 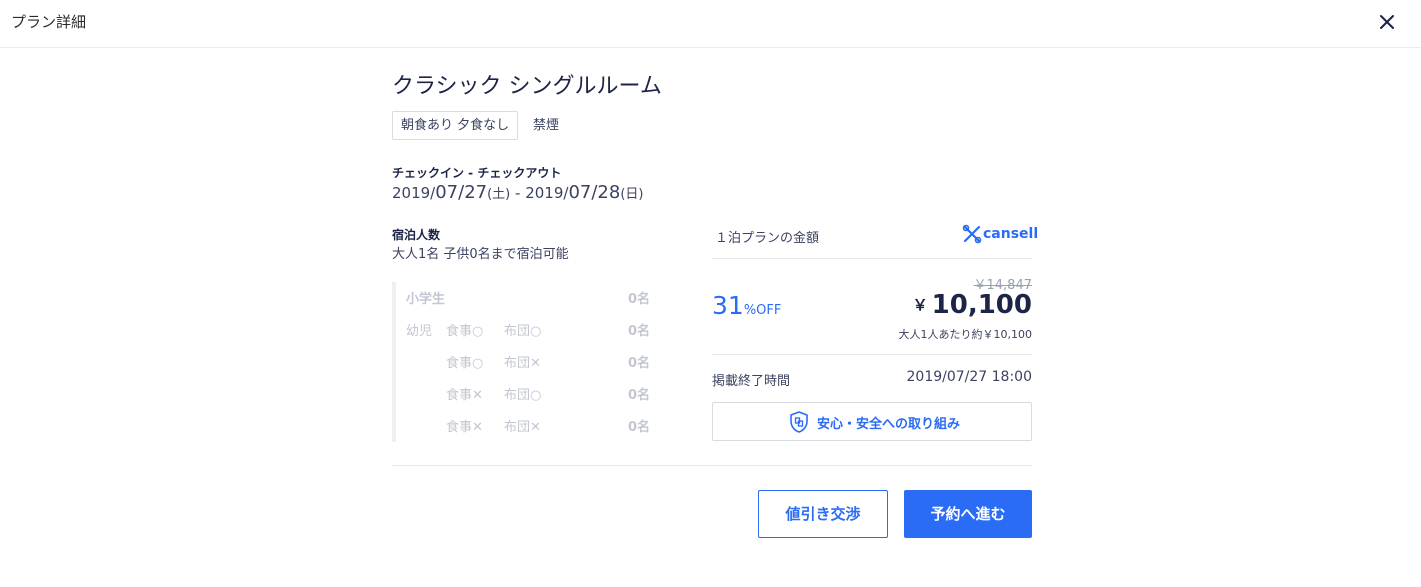 I want to click on child-row-infant: 食事✕ 布団✕ 0名, so click(x=528, y=426).